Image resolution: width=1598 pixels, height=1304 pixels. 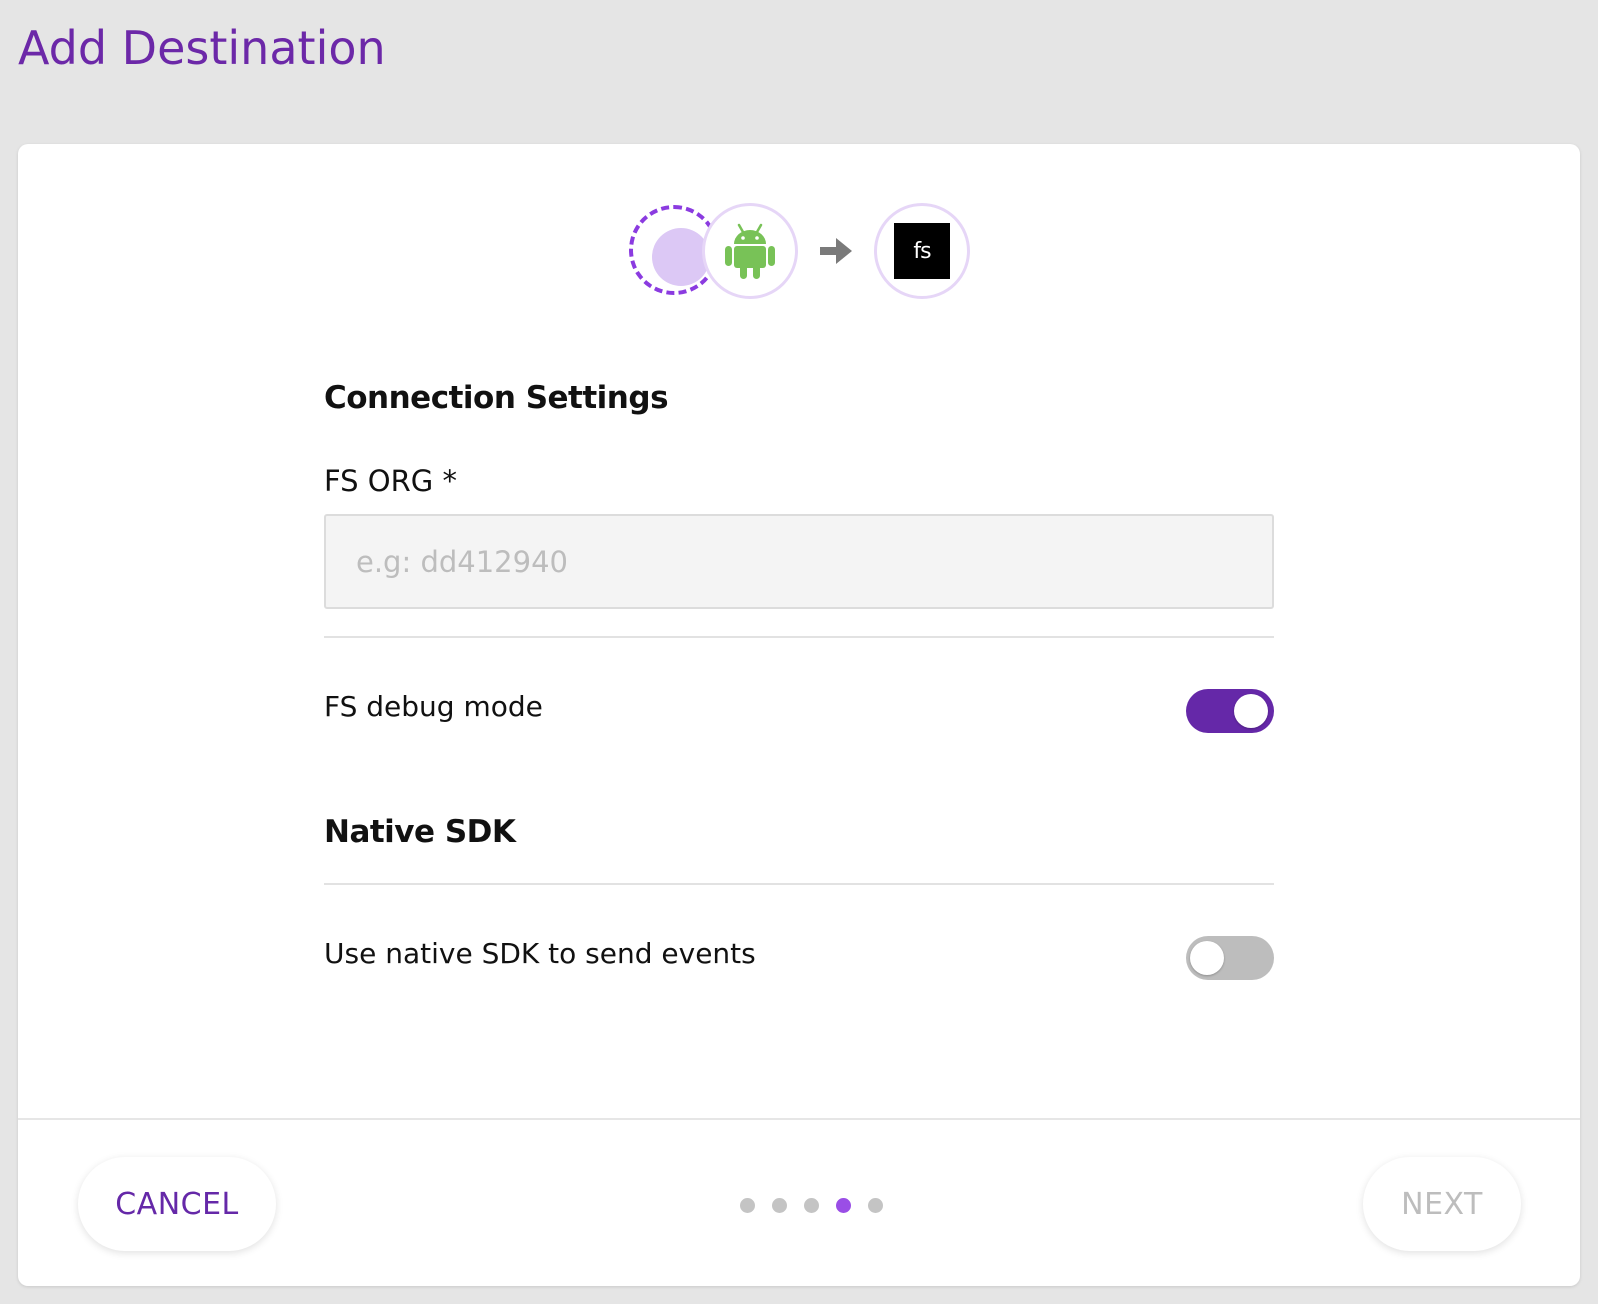 I want to click on android-icon, so click(x=750, y=251).